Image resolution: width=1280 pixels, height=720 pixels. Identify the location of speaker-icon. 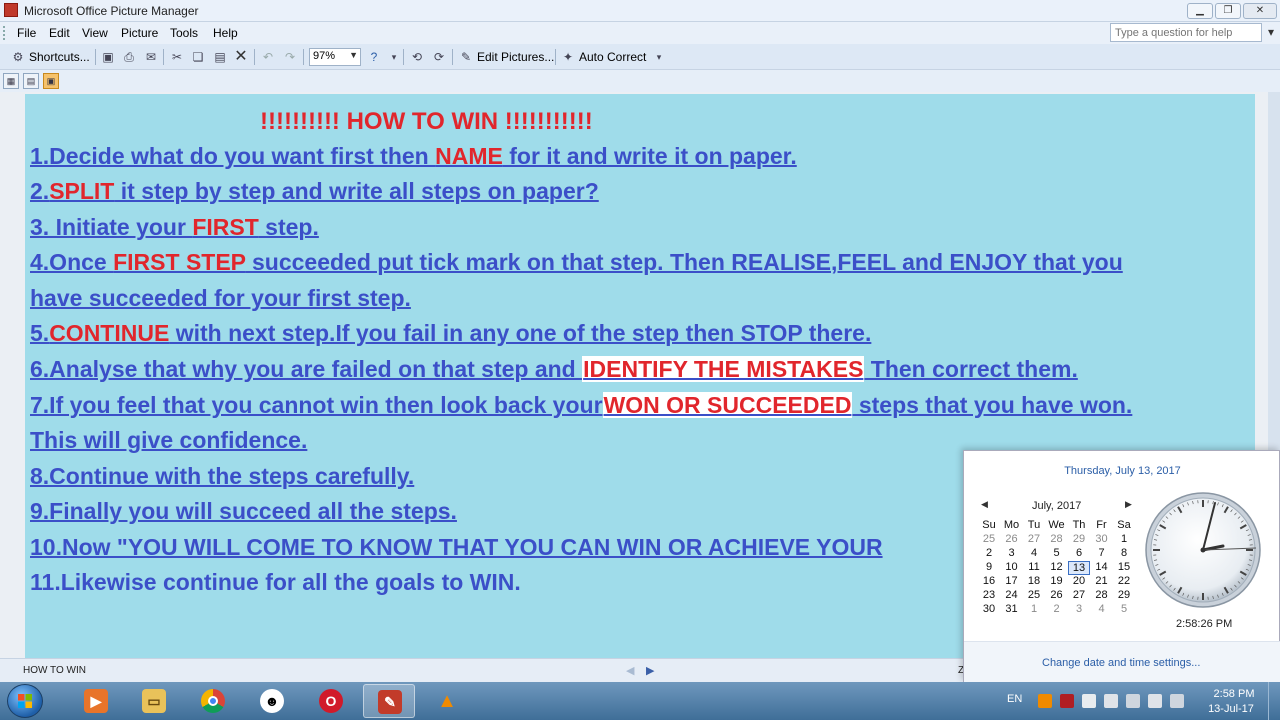
(1177, 701).